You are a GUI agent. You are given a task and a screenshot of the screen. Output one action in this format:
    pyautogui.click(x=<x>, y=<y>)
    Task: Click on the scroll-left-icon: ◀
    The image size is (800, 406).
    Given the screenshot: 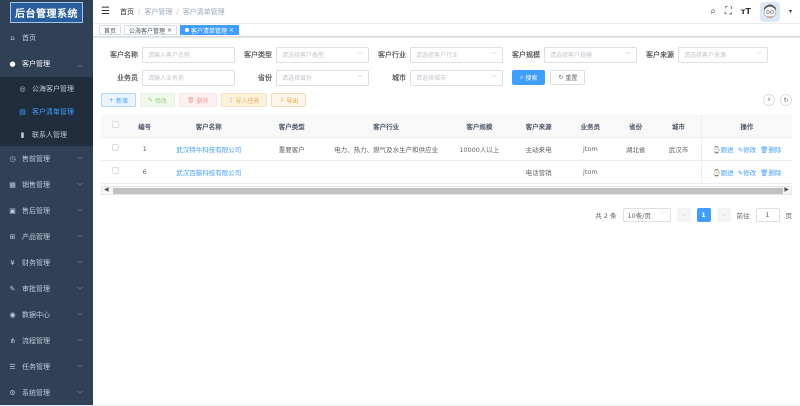 What is the action you would take?
    pyautogui.click(x=106, y=189)
    